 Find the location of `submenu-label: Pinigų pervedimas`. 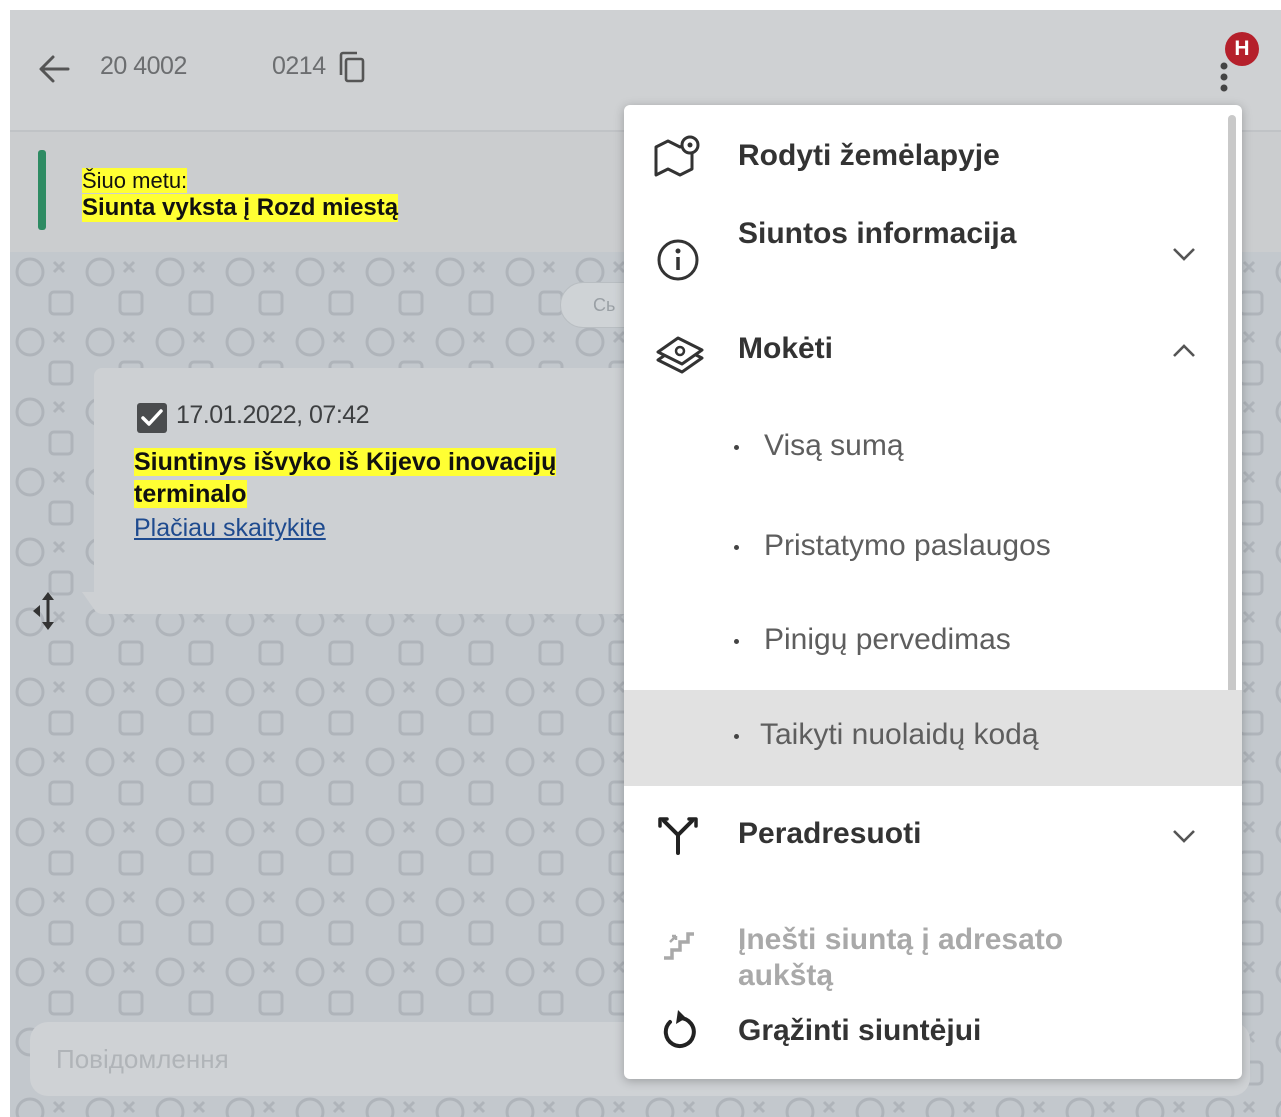

submenu-label: Pinigų pervedimas is located at coordinates (887, 639).